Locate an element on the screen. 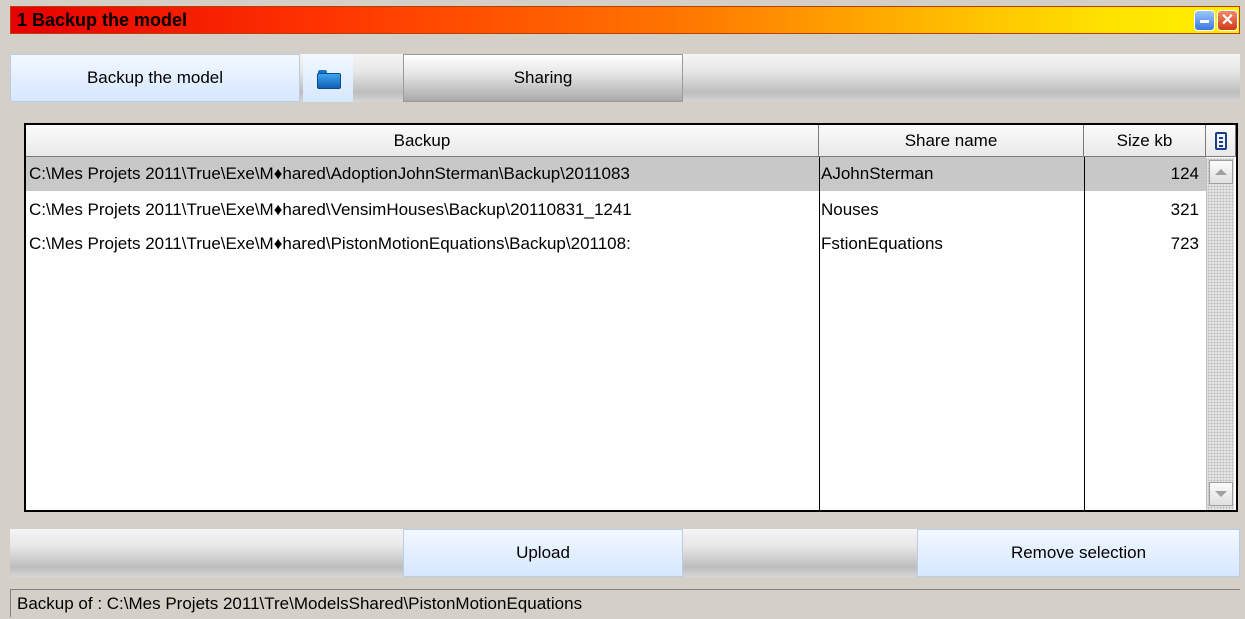 Image resolution: width=1245 pixels, height=619 pixels. scroll-up-button is located at coordinates (1221, 172).